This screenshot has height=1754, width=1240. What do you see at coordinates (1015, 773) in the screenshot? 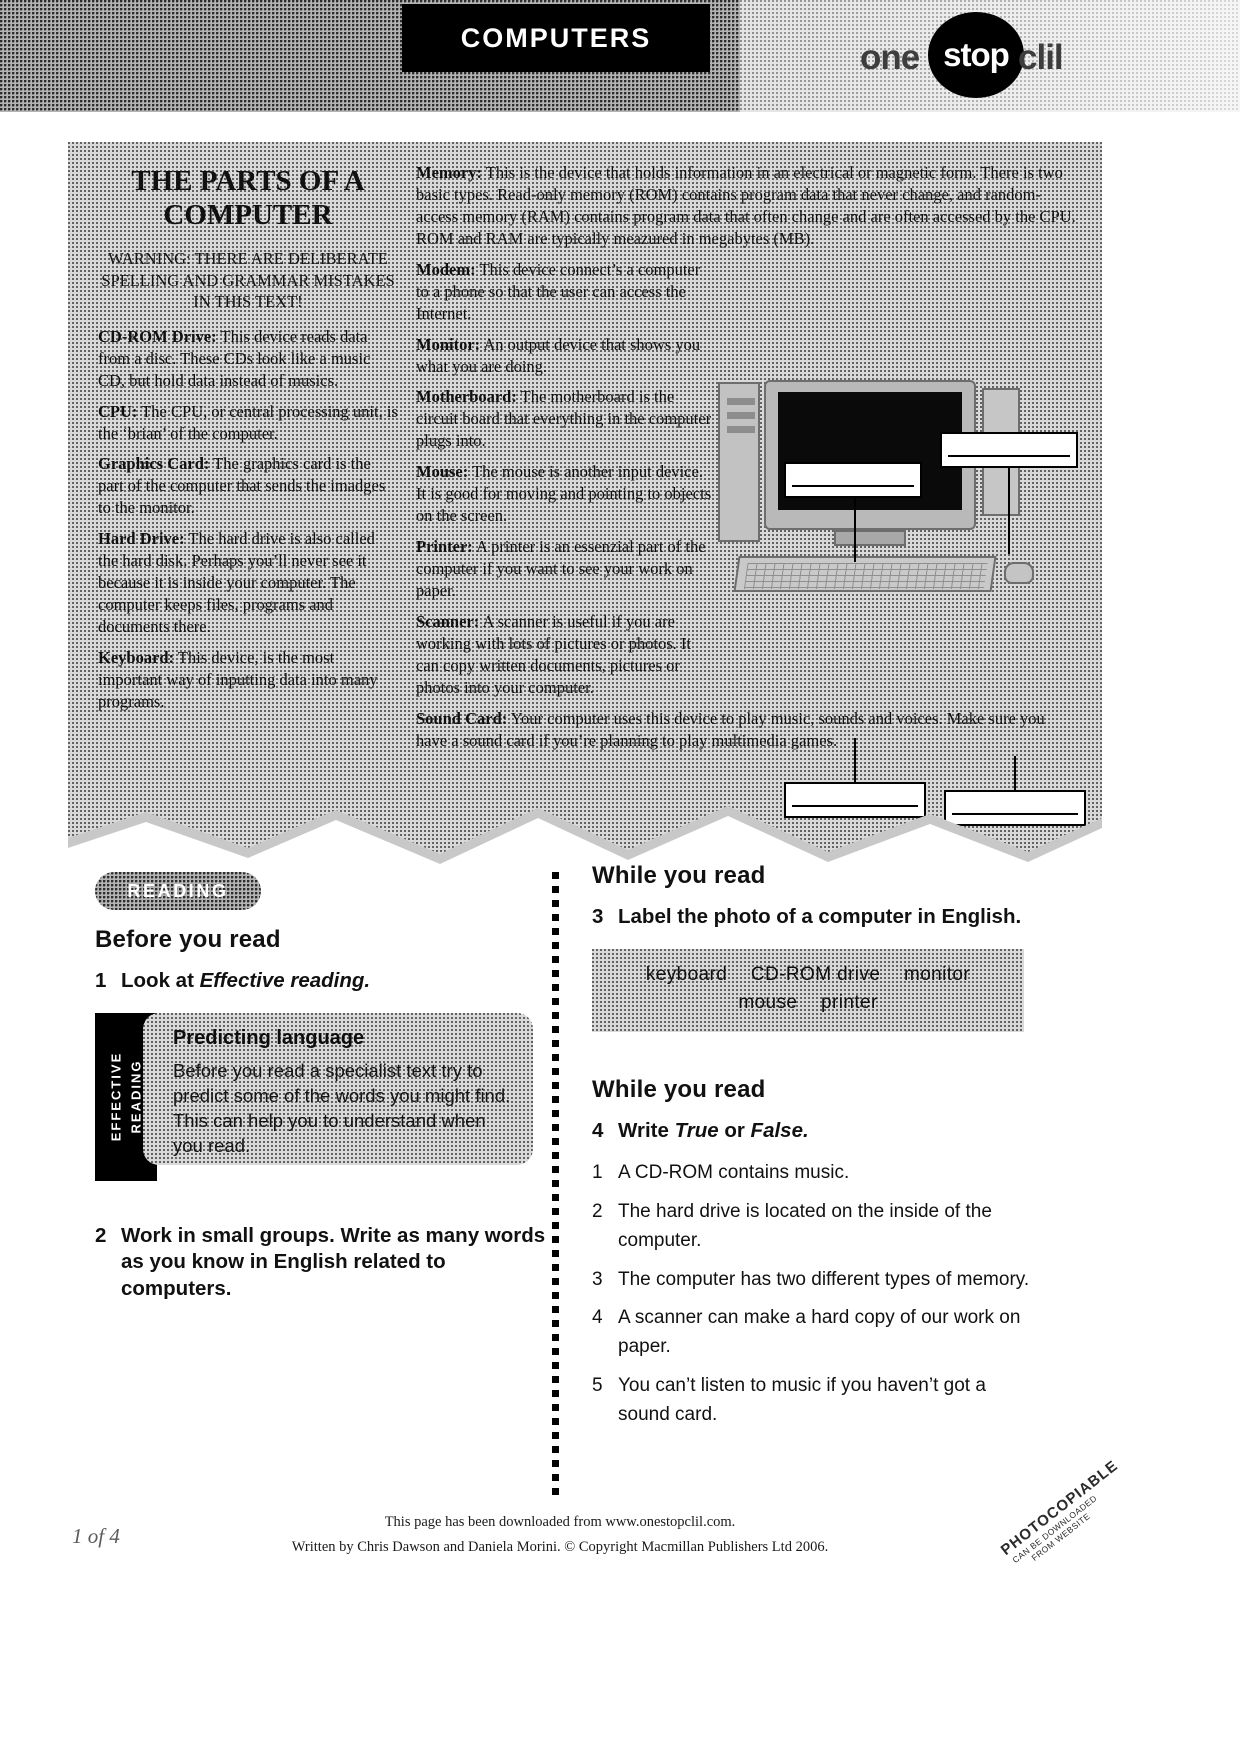
I see `leader-line-bottom-right` at bounding box center [1015, 773].